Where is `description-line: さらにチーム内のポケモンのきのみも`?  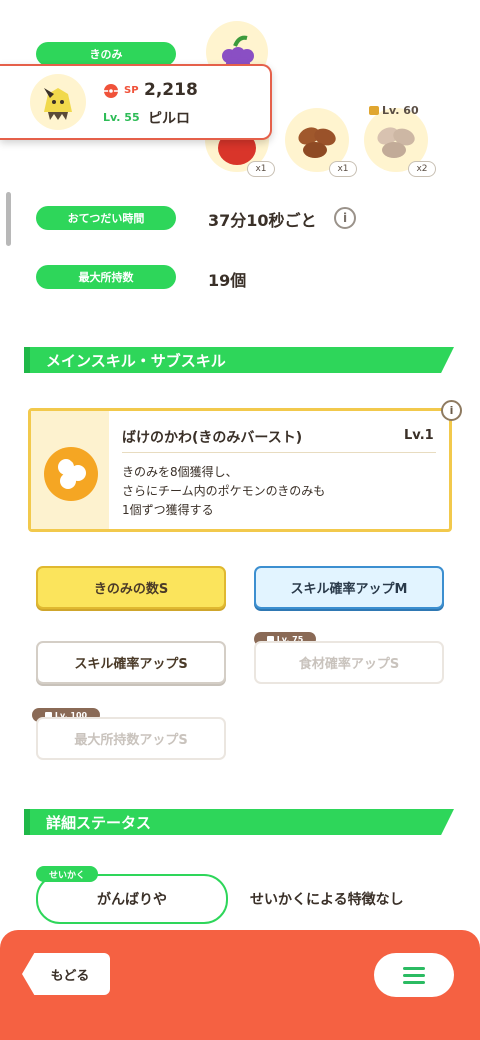 description-line: さらにチーム内のポケモンのきのみも is located at coordinates (224, 491).